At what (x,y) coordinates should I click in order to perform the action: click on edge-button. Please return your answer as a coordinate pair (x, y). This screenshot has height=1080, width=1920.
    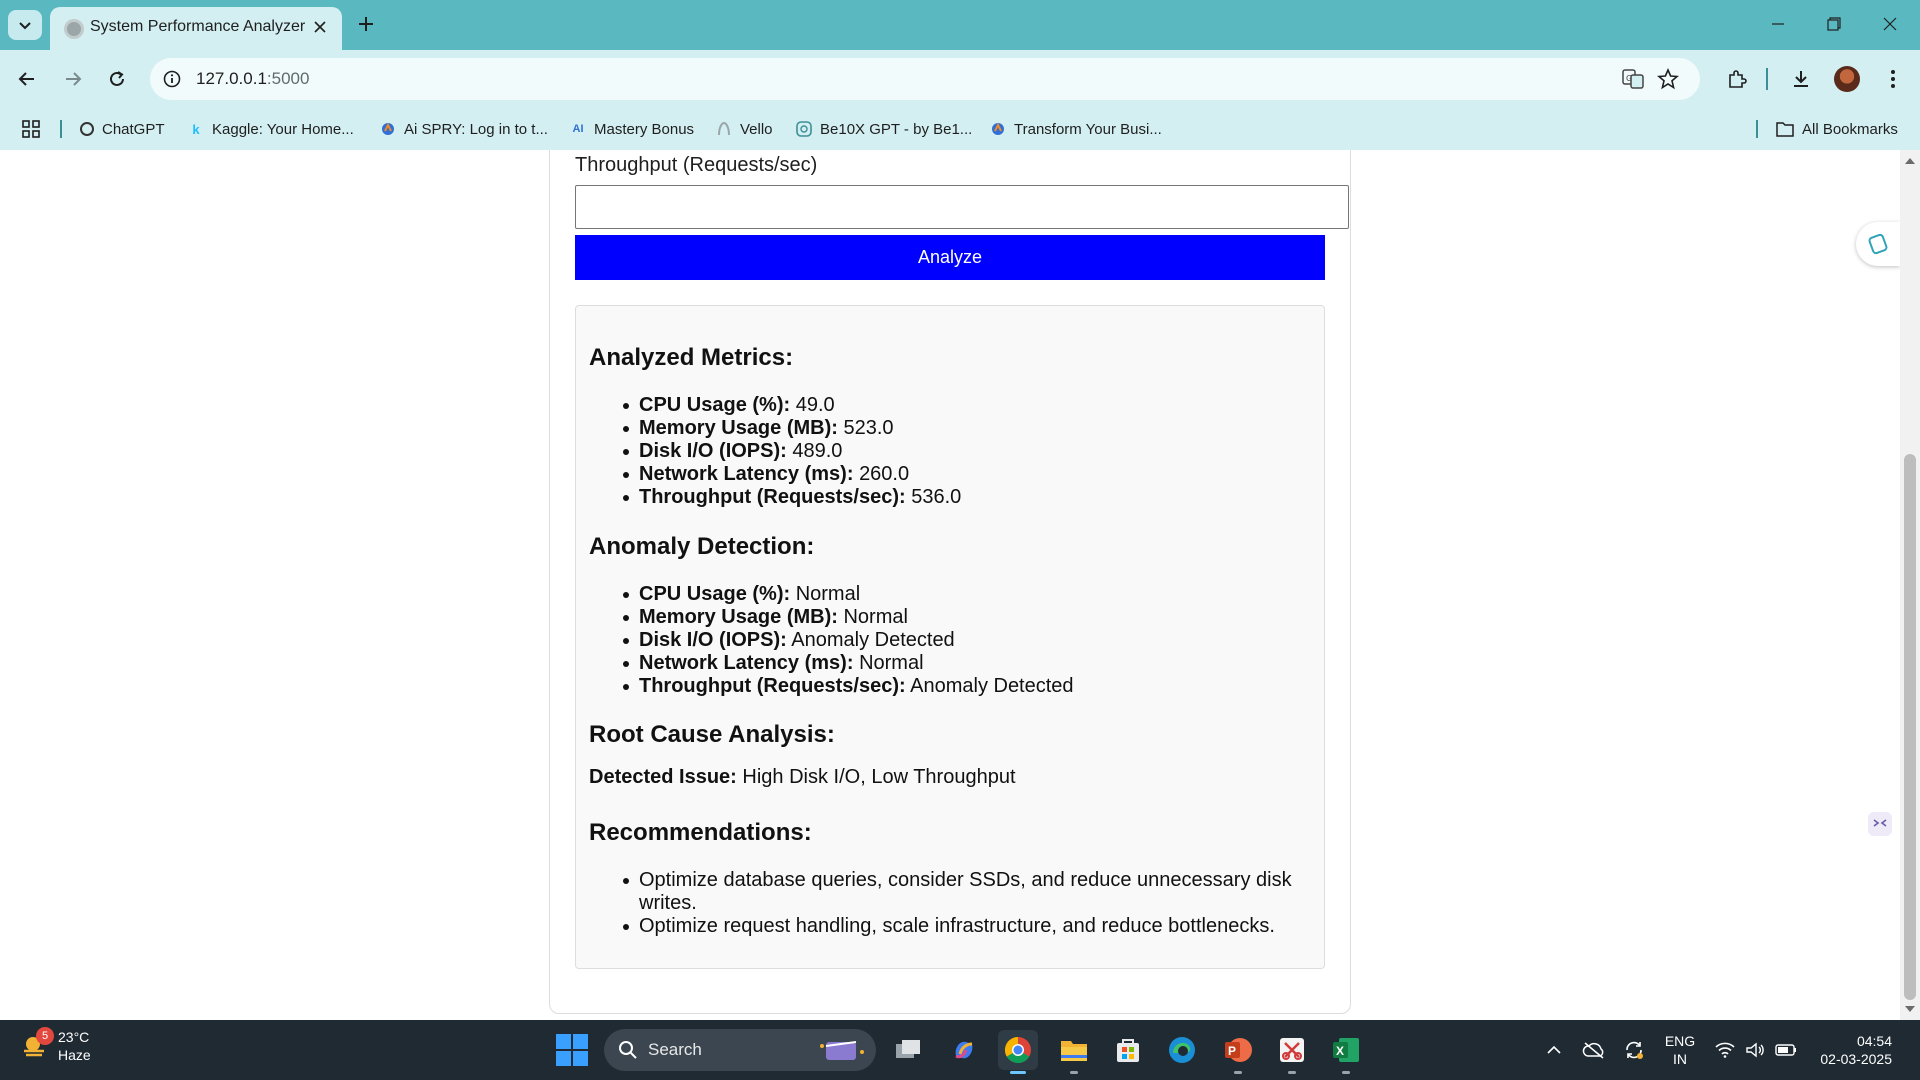
    Looking at the image, I should click on (1182, 1050).